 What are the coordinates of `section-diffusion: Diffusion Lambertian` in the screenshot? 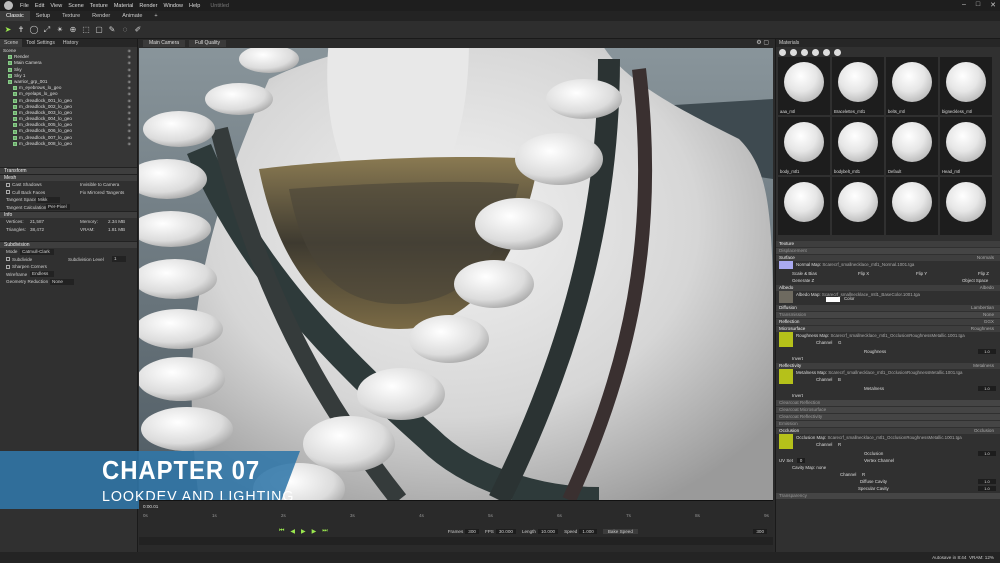 It's located at (888, 308).